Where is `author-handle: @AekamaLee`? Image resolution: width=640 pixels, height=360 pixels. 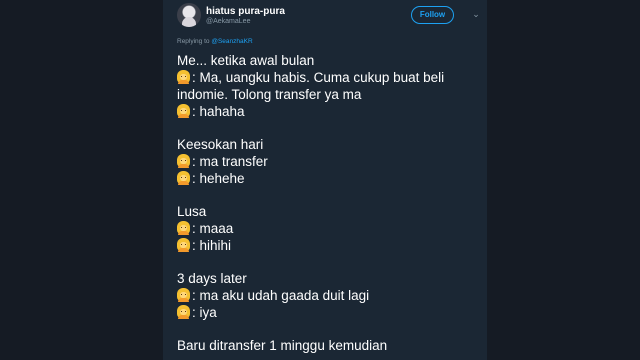
author-handle: @AekamaLee is located at coordinates (228, 21).